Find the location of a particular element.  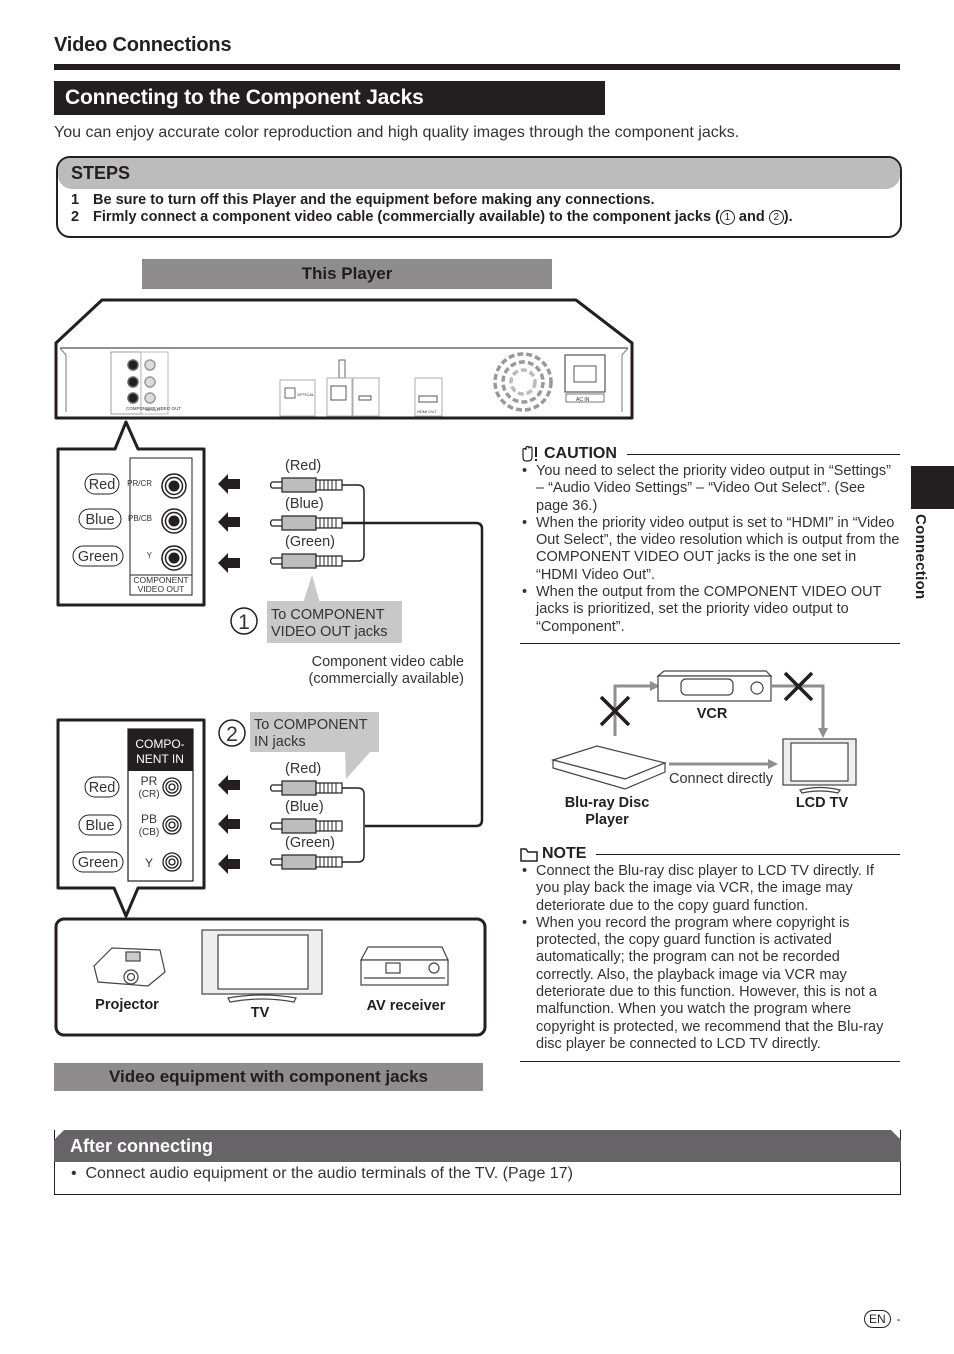

note-page-icon is located at coordinates (529, 855).